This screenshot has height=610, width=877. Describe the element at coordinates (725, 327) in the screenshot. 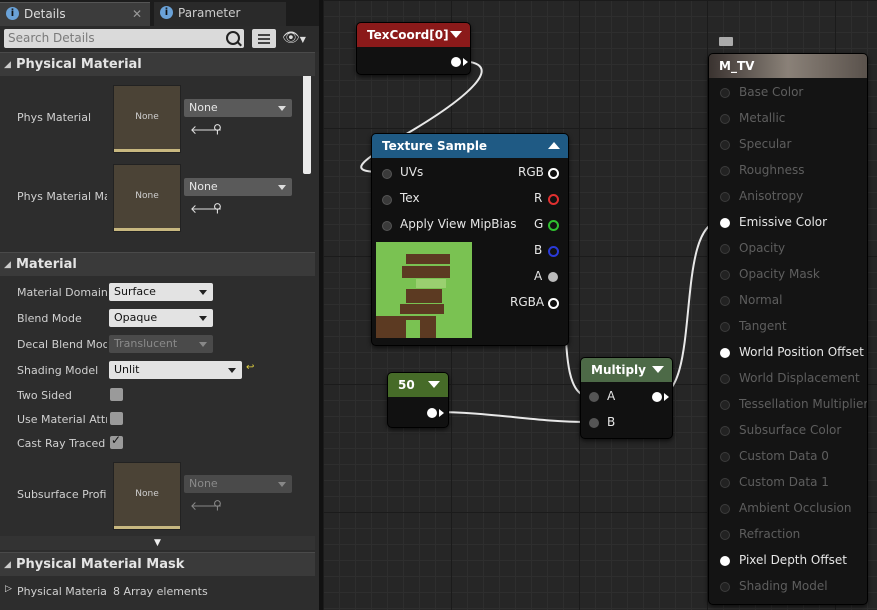

I see `result-pin-tangent` at that location.